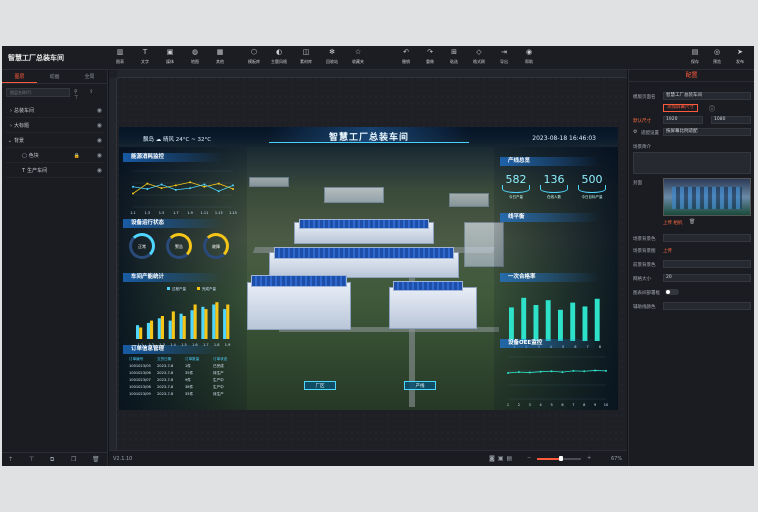 This screenshot has width=758, height=512. I want to click on toolbar-template-button: ⬡ 模板库, so click(254, 56).